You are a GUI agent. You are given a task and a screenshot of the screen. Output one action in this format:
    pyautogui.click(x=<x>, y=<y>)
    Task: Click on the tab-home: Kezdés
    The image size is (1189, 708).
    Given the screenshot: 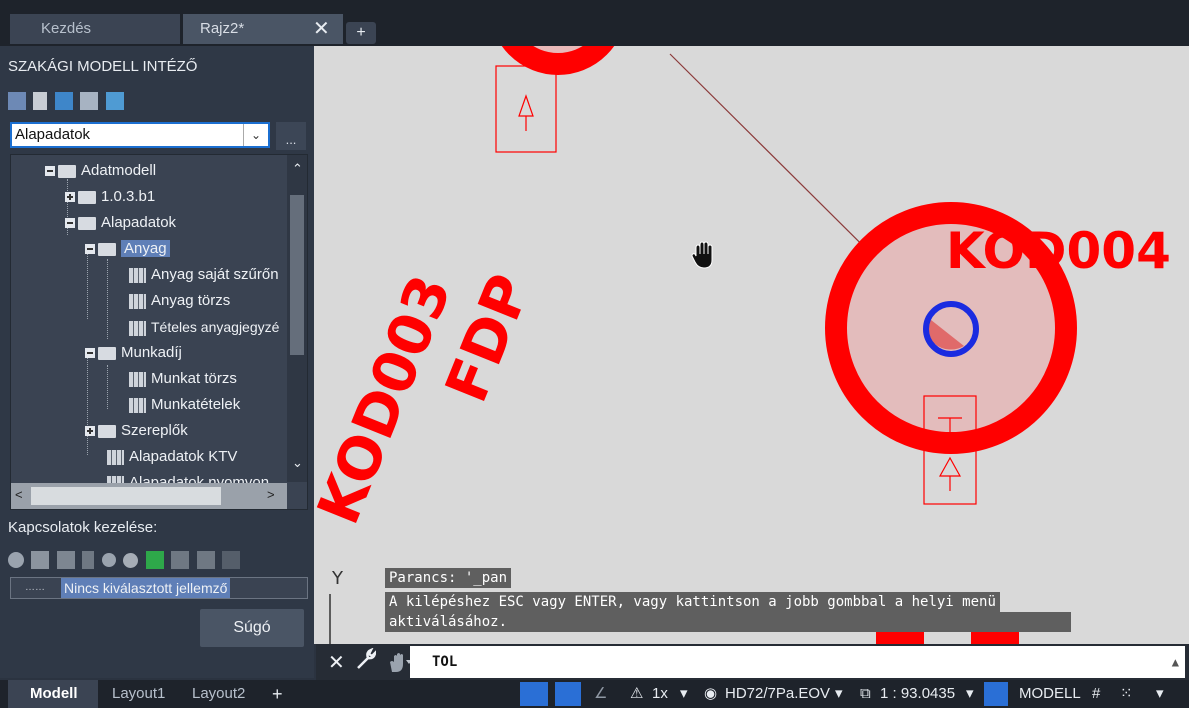 What is the action you would take?
    pyautogui.click(x=95, y=29)
    